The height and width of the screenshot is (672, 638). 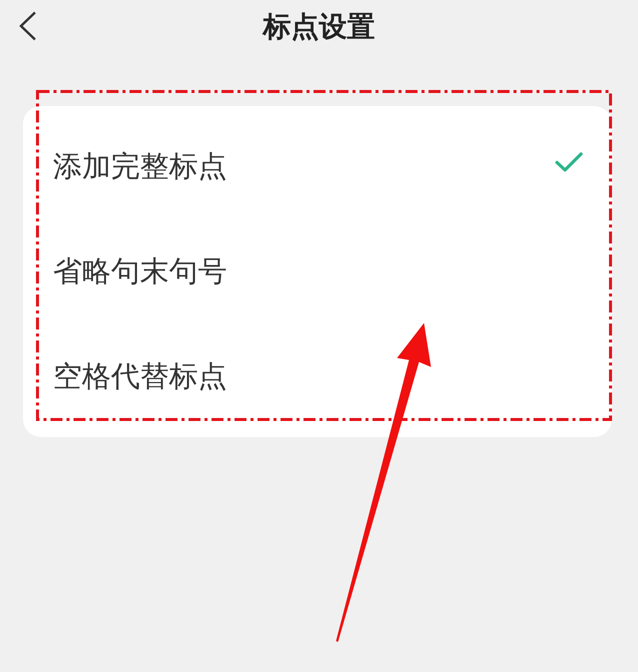 What do you see at coordinates (28, 26) in the screenshot?
I see `back-icon` at bounding box center [28, 26].